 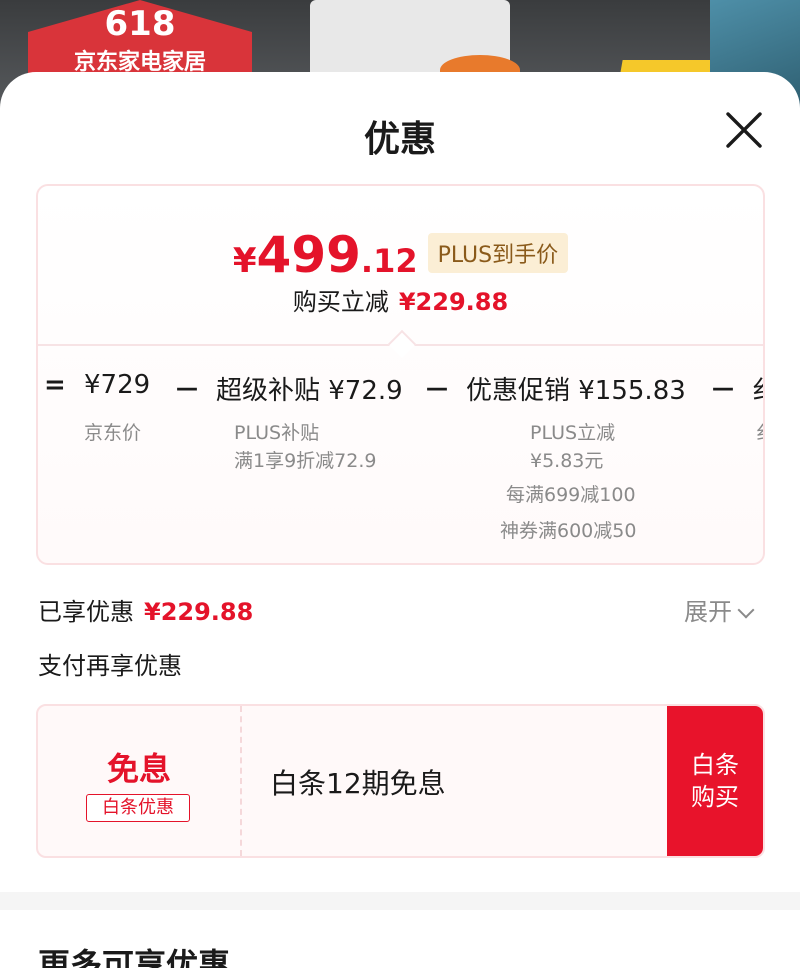 I want to click on enjoyed-amount: ¥229.88, so click(x=199, y=612).